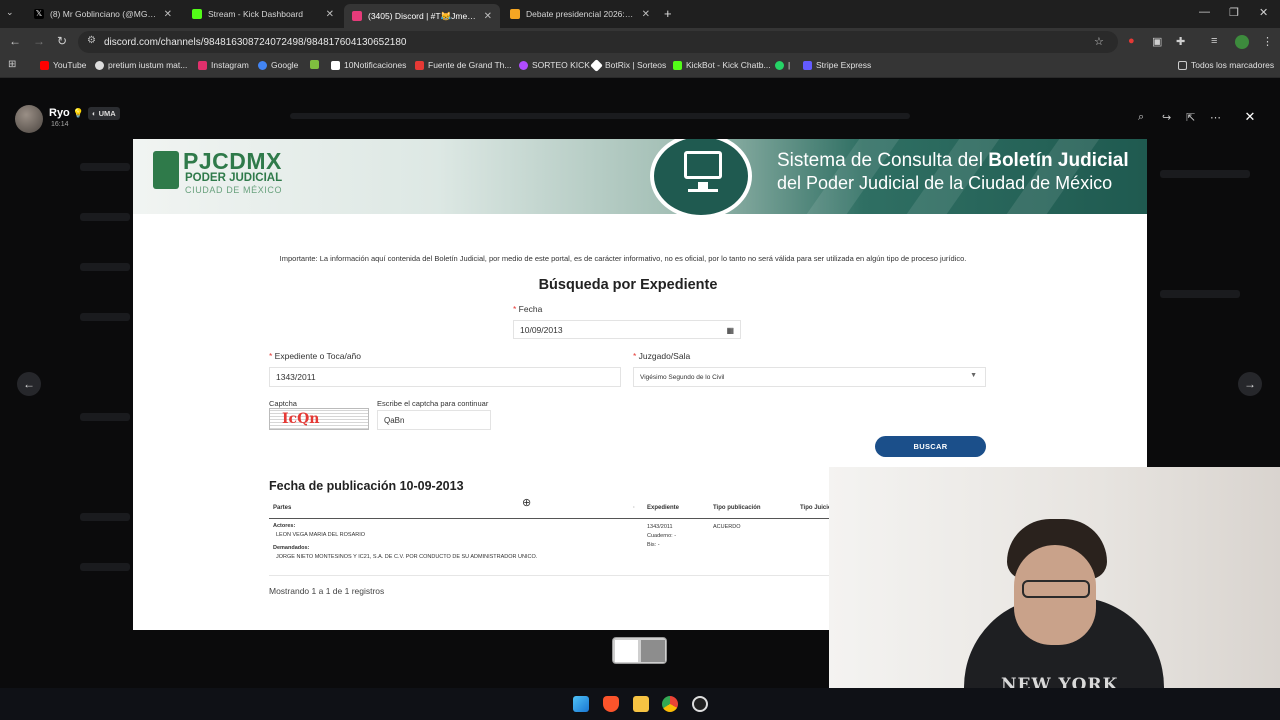 The height and width of the screenshot is (720, 1280). I want to click on calendar-icon: ▦, so click(730, 330).